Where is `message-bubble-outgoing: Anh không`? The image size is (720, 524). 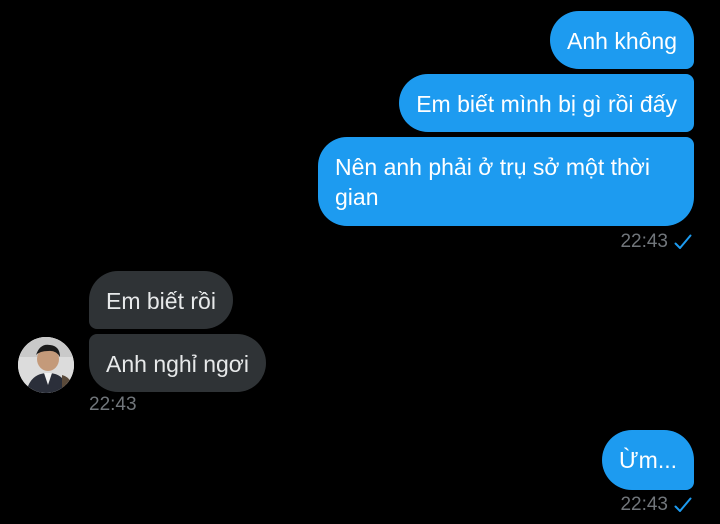 message-bubble-outgoing: Anh không is located at coordinates (622, 40).